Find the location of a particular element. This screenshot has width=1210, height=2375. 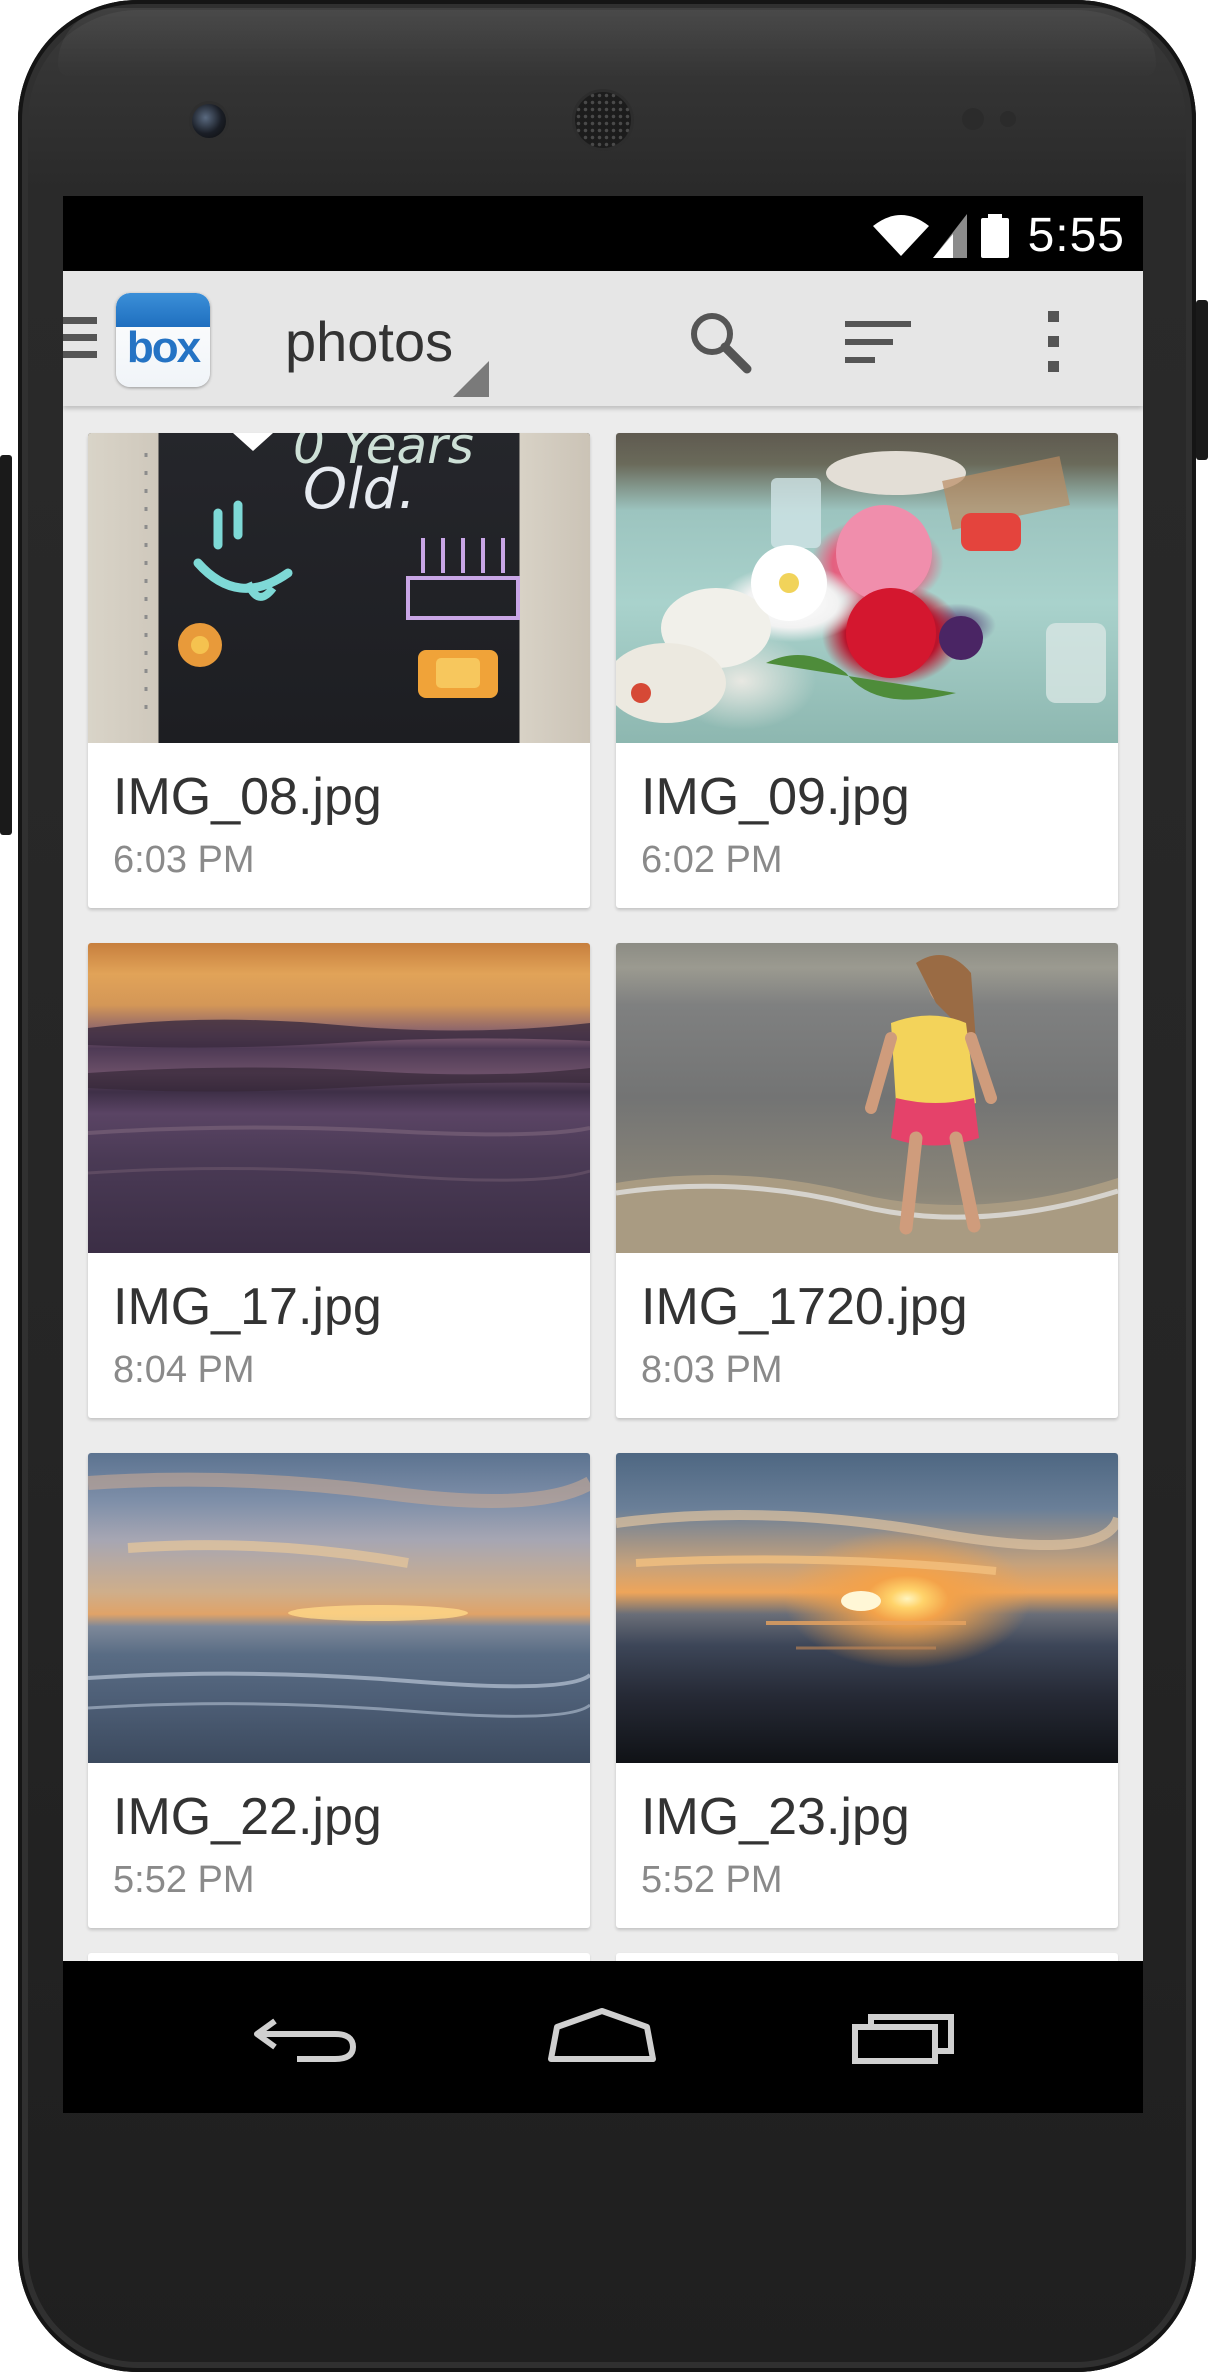

back-icon is located at coordinates (308, 2036).